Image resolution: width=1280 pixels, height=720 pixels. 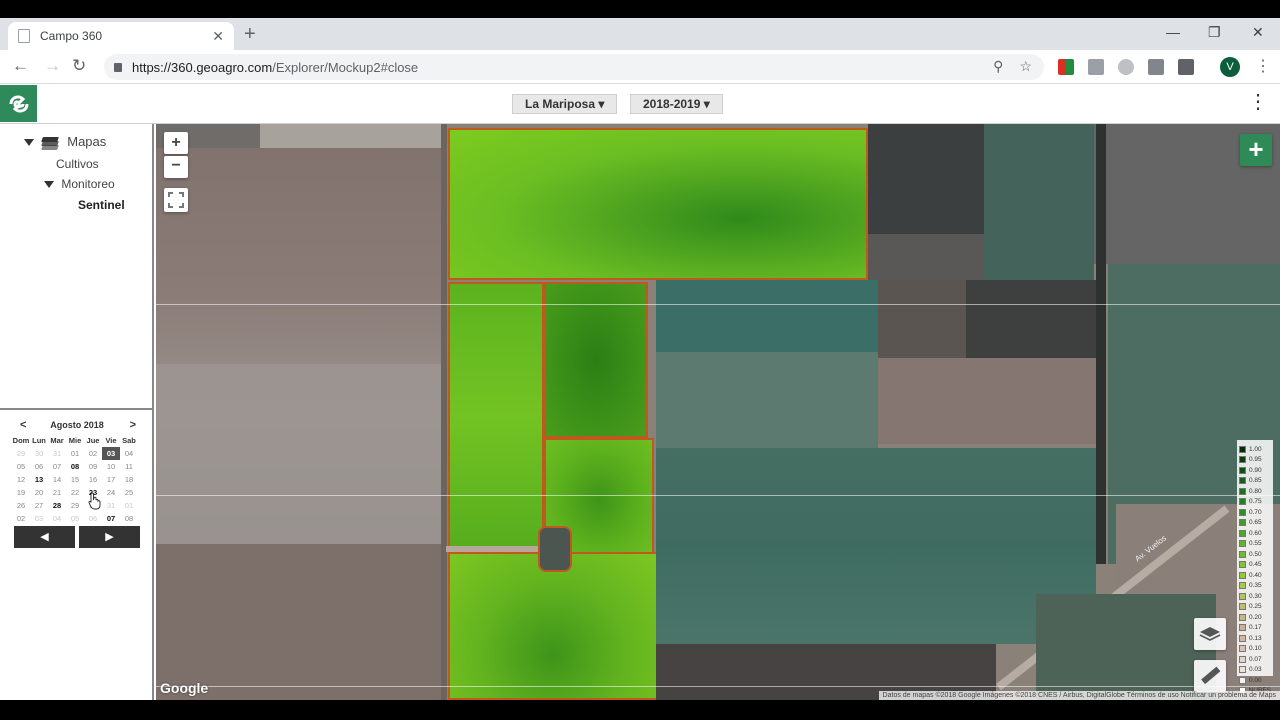 I want to click on calendar-day: 22, so click(x=75, y=492).